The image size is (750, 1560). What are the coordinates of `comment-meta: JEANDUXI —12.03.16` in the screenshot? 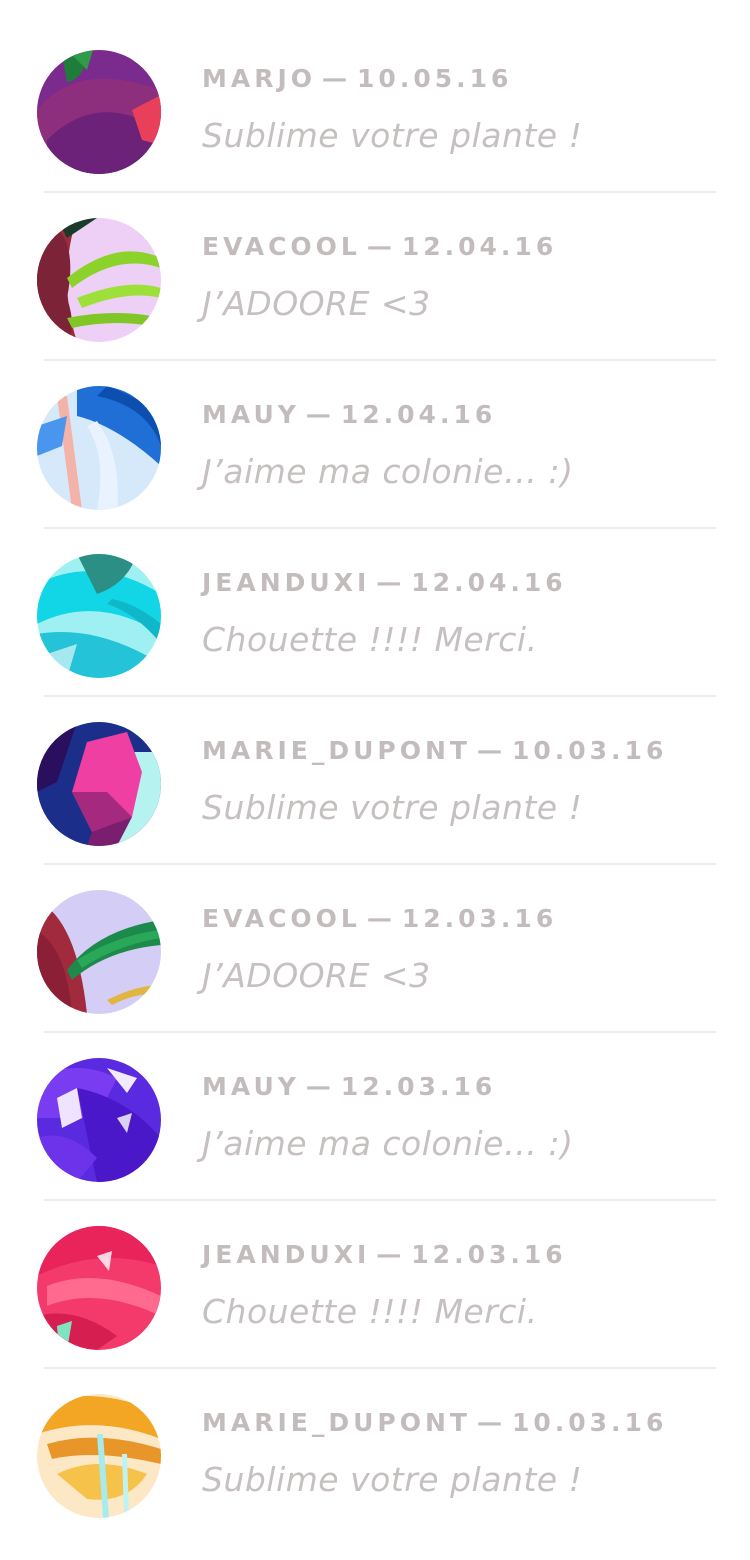 It's located at (384, 1254).